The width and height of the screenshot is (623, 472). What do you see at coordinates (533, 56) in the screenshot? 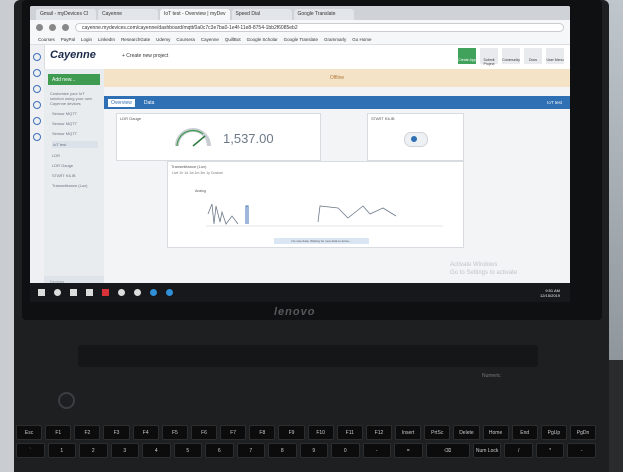
I see `docs-button: Docs` at bounding box center [533, 56].